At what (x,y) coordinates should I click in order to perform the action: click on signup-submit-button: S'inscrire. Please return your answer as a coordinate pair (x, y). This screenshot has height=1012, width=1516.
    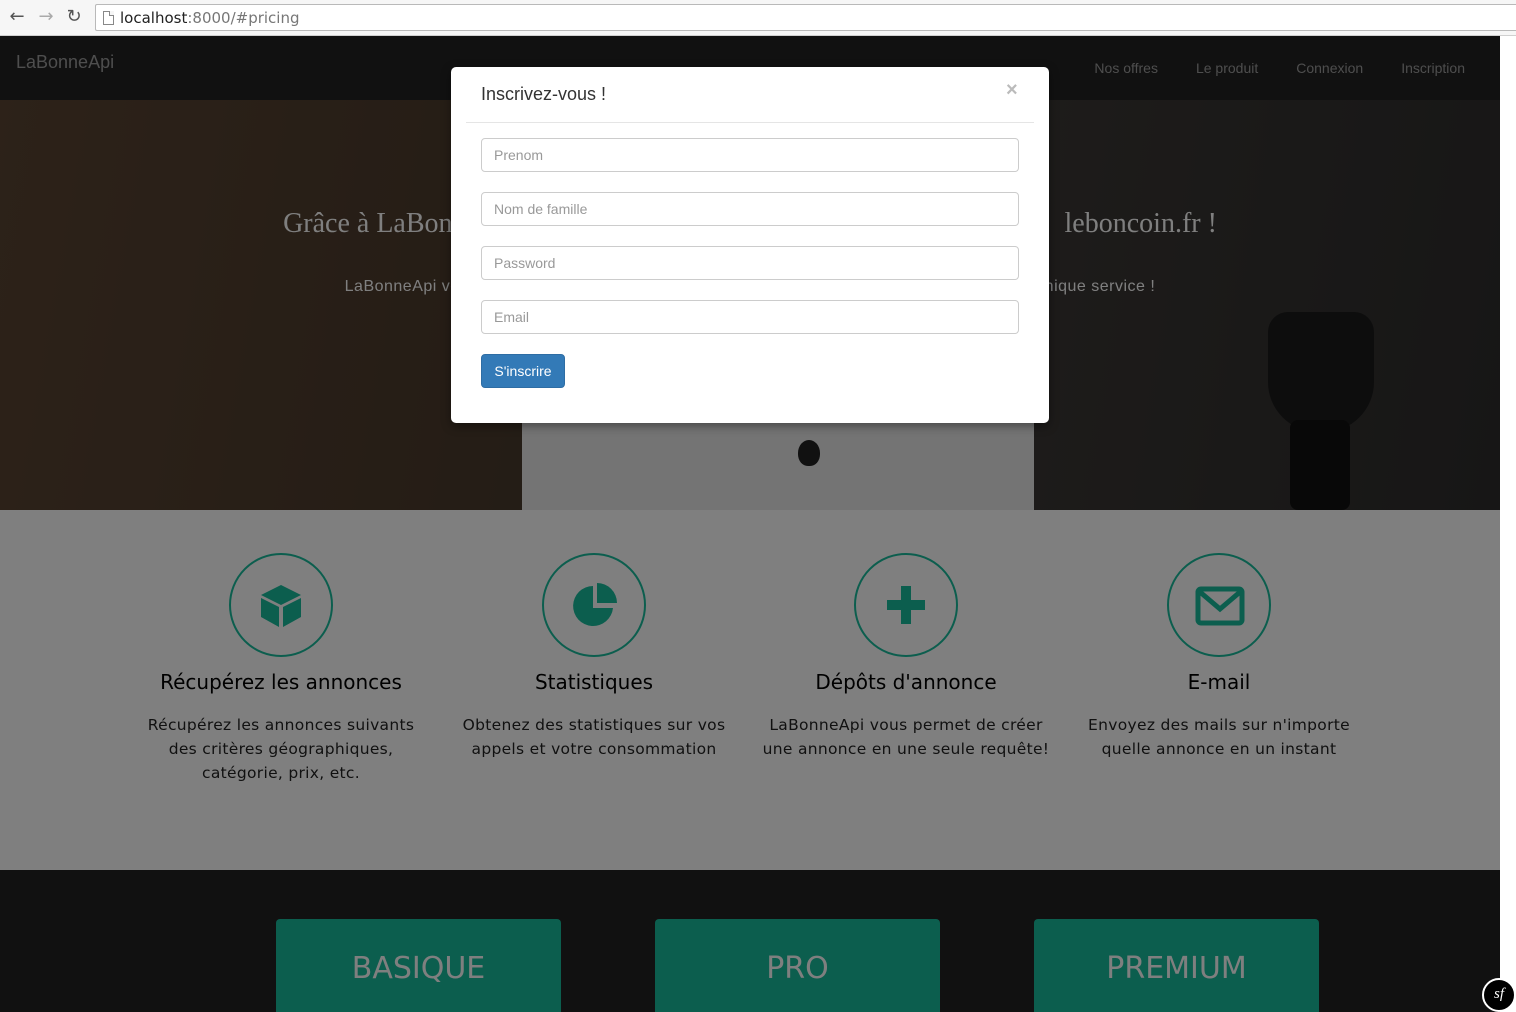
    Looking at the image, I should click on (523, 371).